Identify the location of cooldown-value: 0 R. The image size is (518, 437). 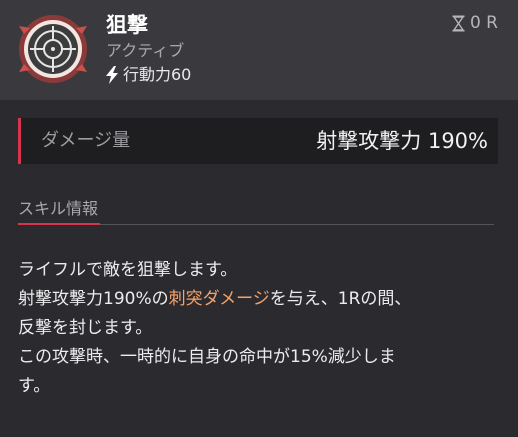
(483, 23).